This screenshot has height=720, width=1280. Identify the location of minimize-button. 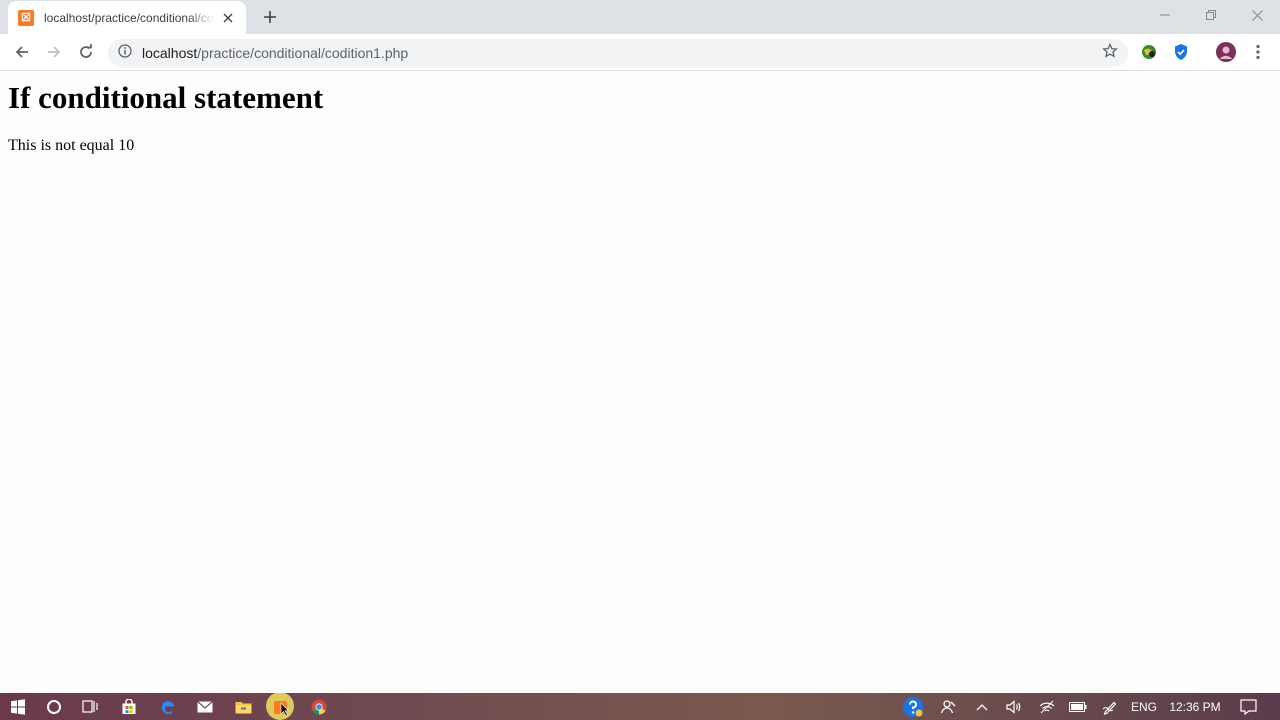
(1165, 15).